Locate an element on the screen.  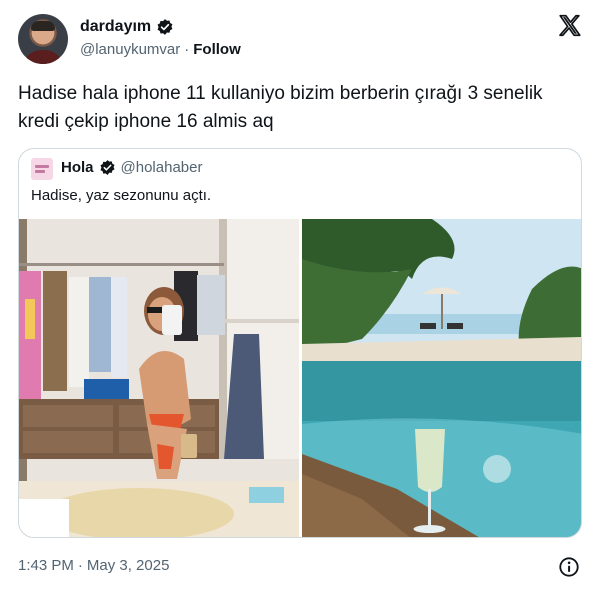
author-handle: @lanuykumvar is located at coordinates (130, 49).